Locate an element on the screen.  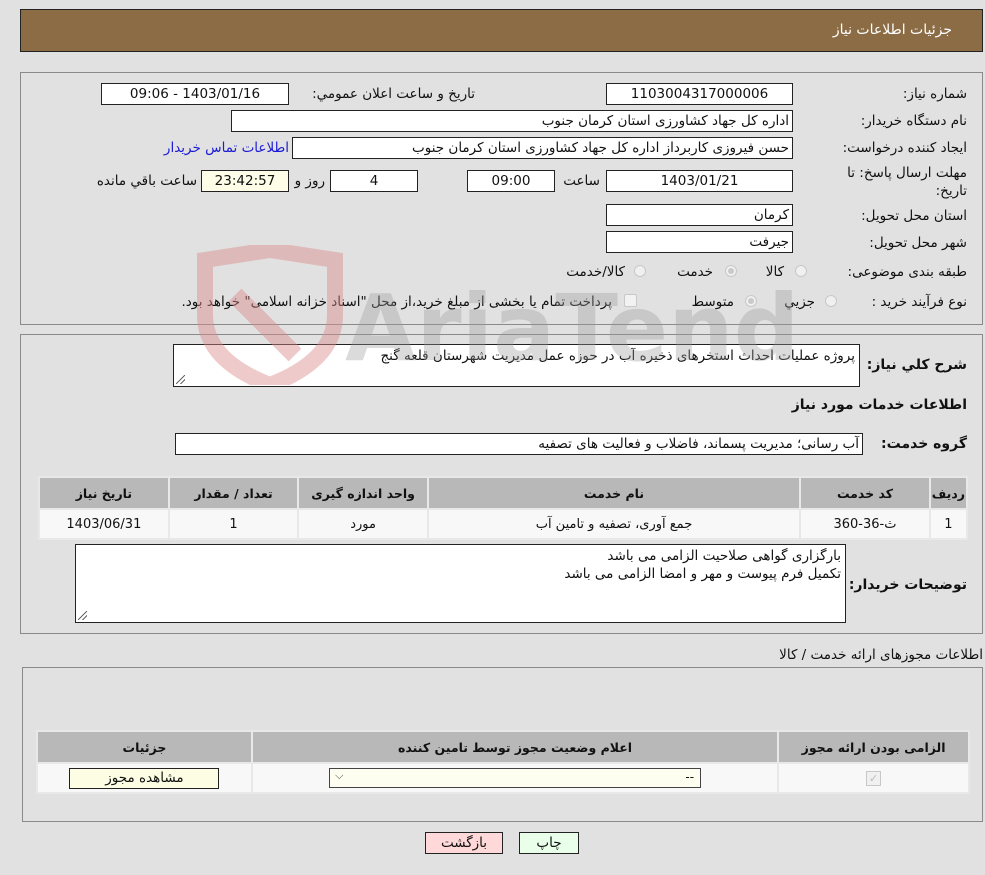
col-permit-required: الزامی بودن ارائه مجوز is located at coordinates (873, 747).